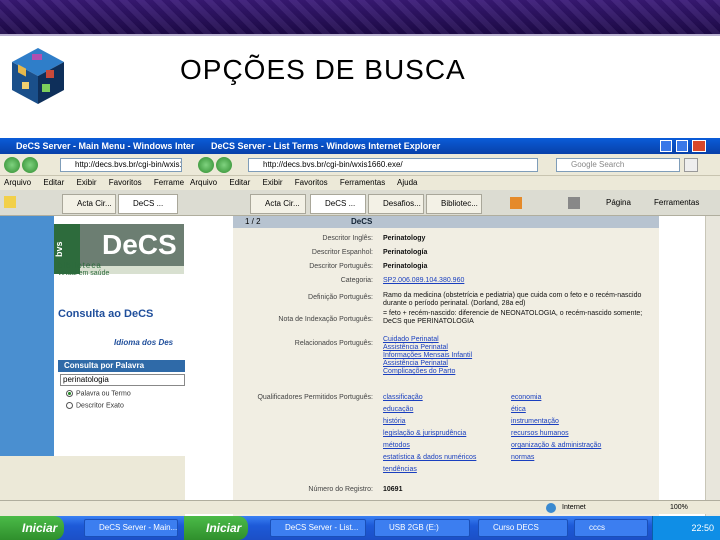  Describe the element at coordinates (30, 165) in the screenshot. I see `forward-button` at that location.